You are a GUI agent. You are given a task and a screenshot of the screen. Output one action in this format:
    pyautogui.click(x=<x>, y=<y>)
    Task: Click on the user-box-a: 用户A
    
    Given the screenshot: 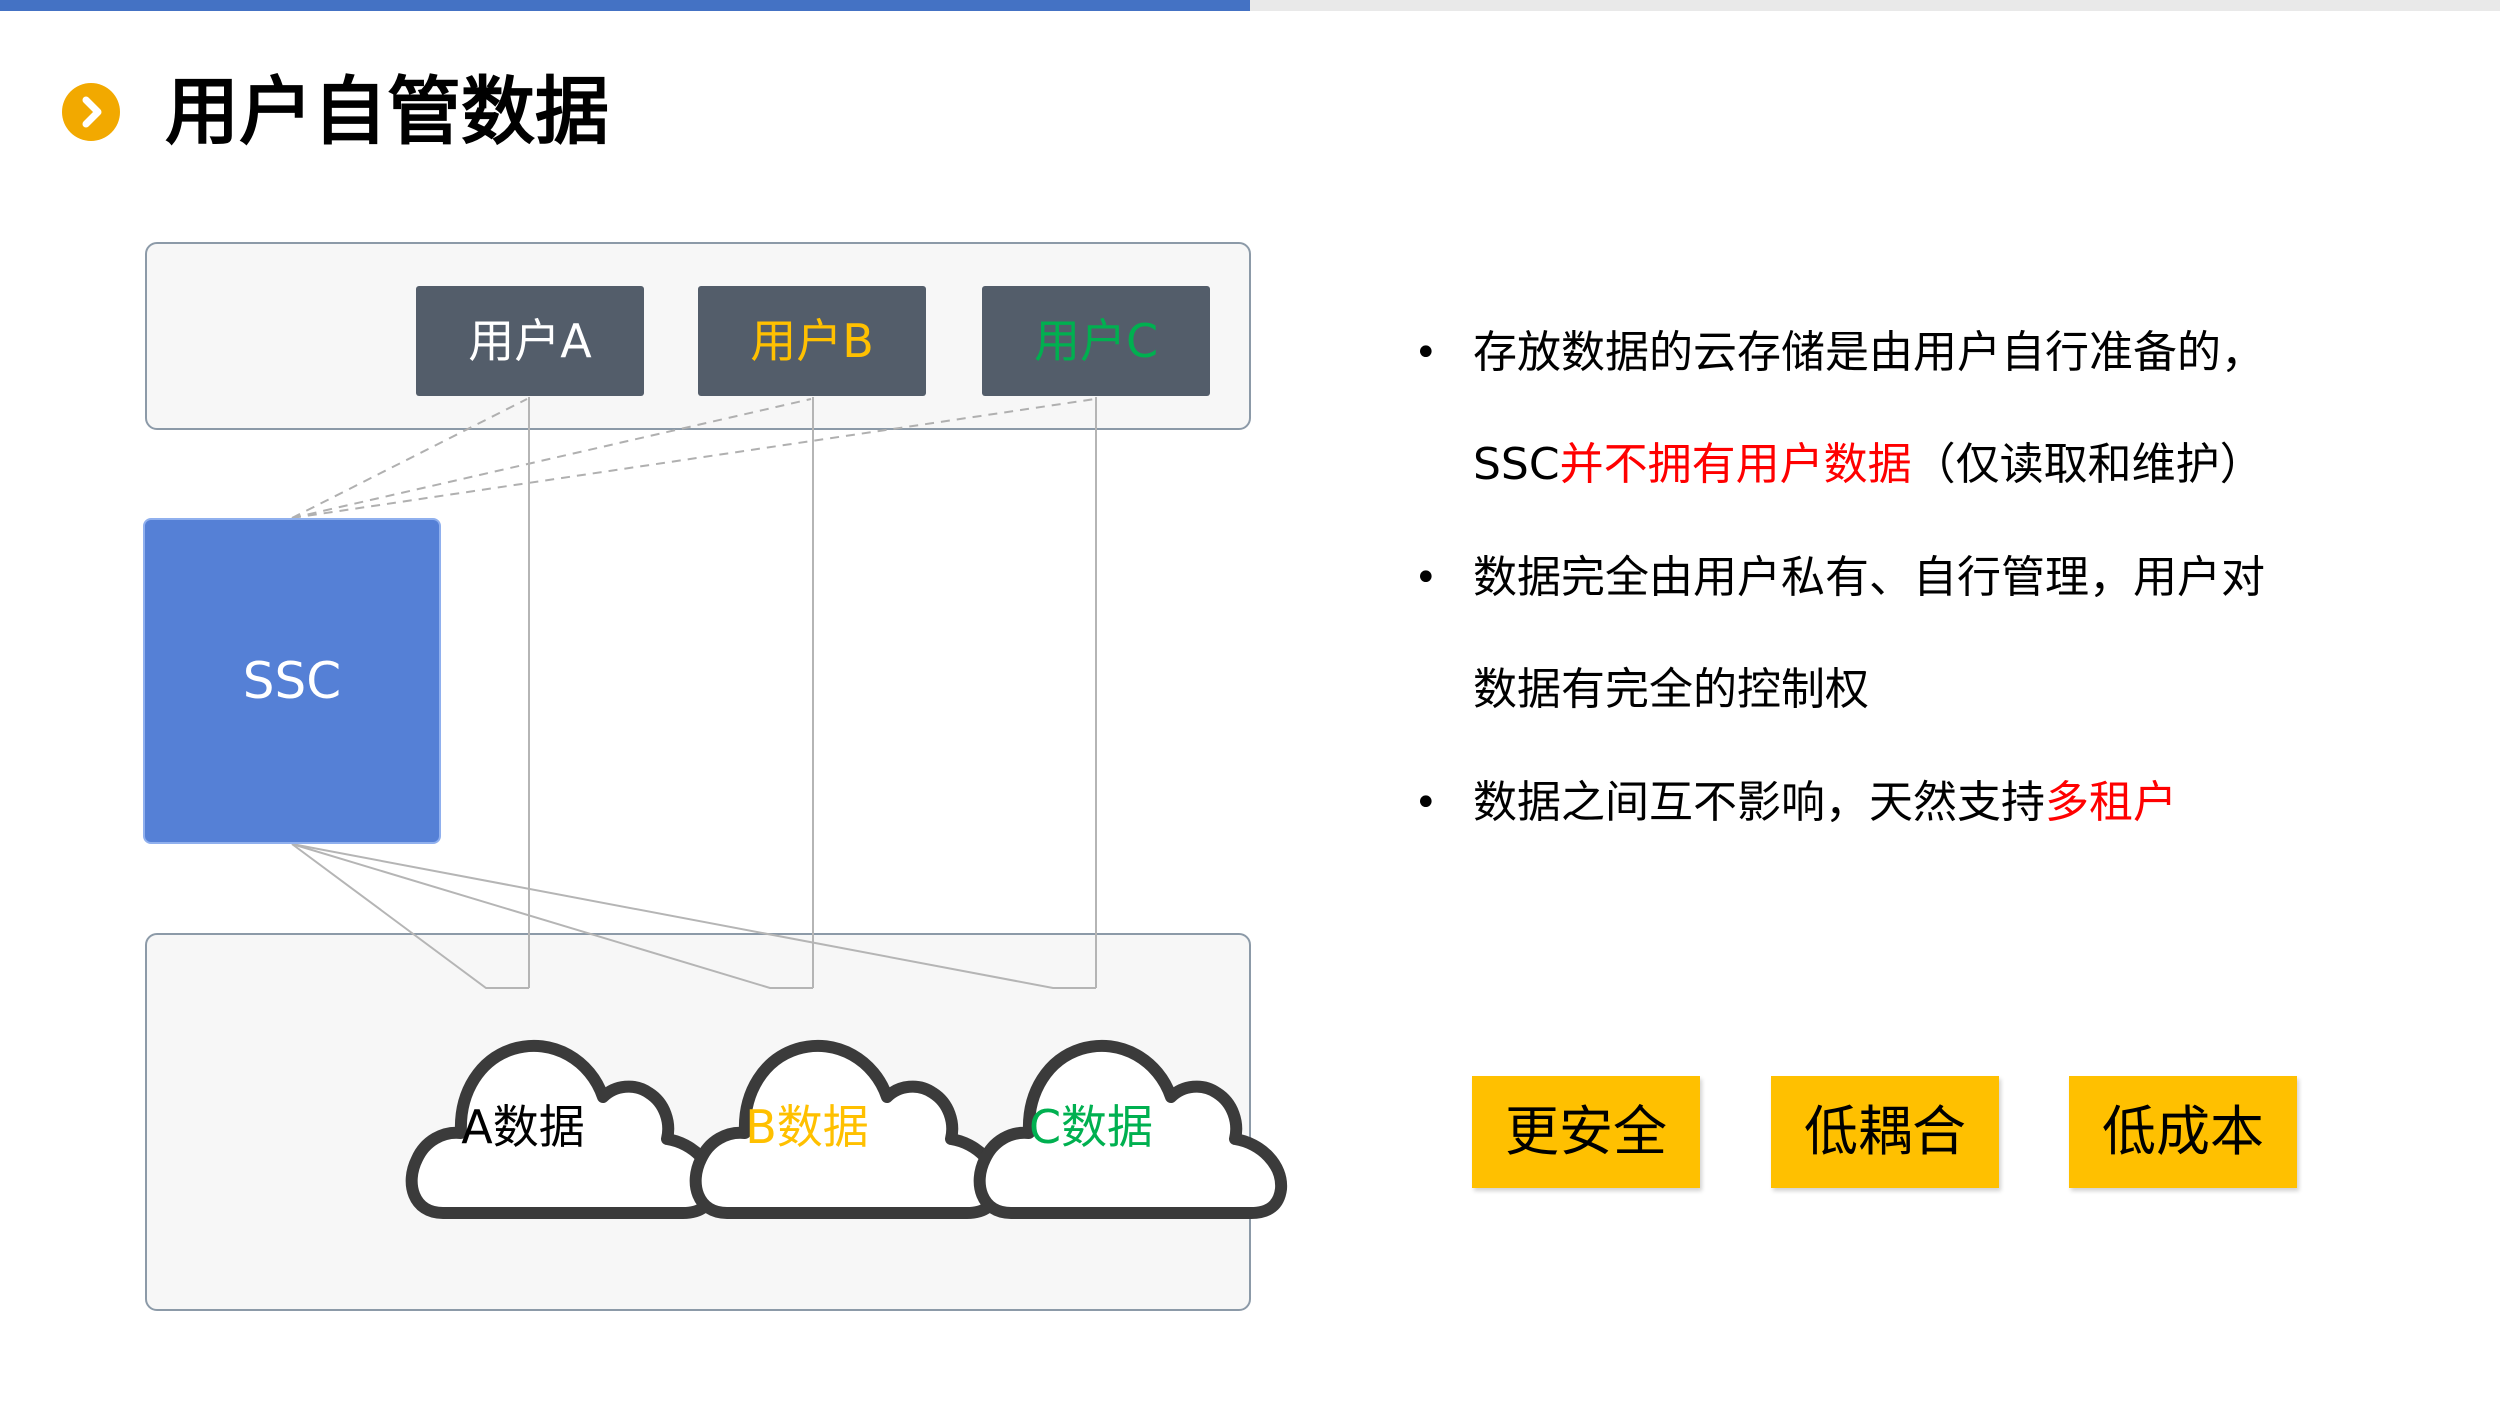 What is the action you would take?
    pyautogui.click(x=530, y=341)
    